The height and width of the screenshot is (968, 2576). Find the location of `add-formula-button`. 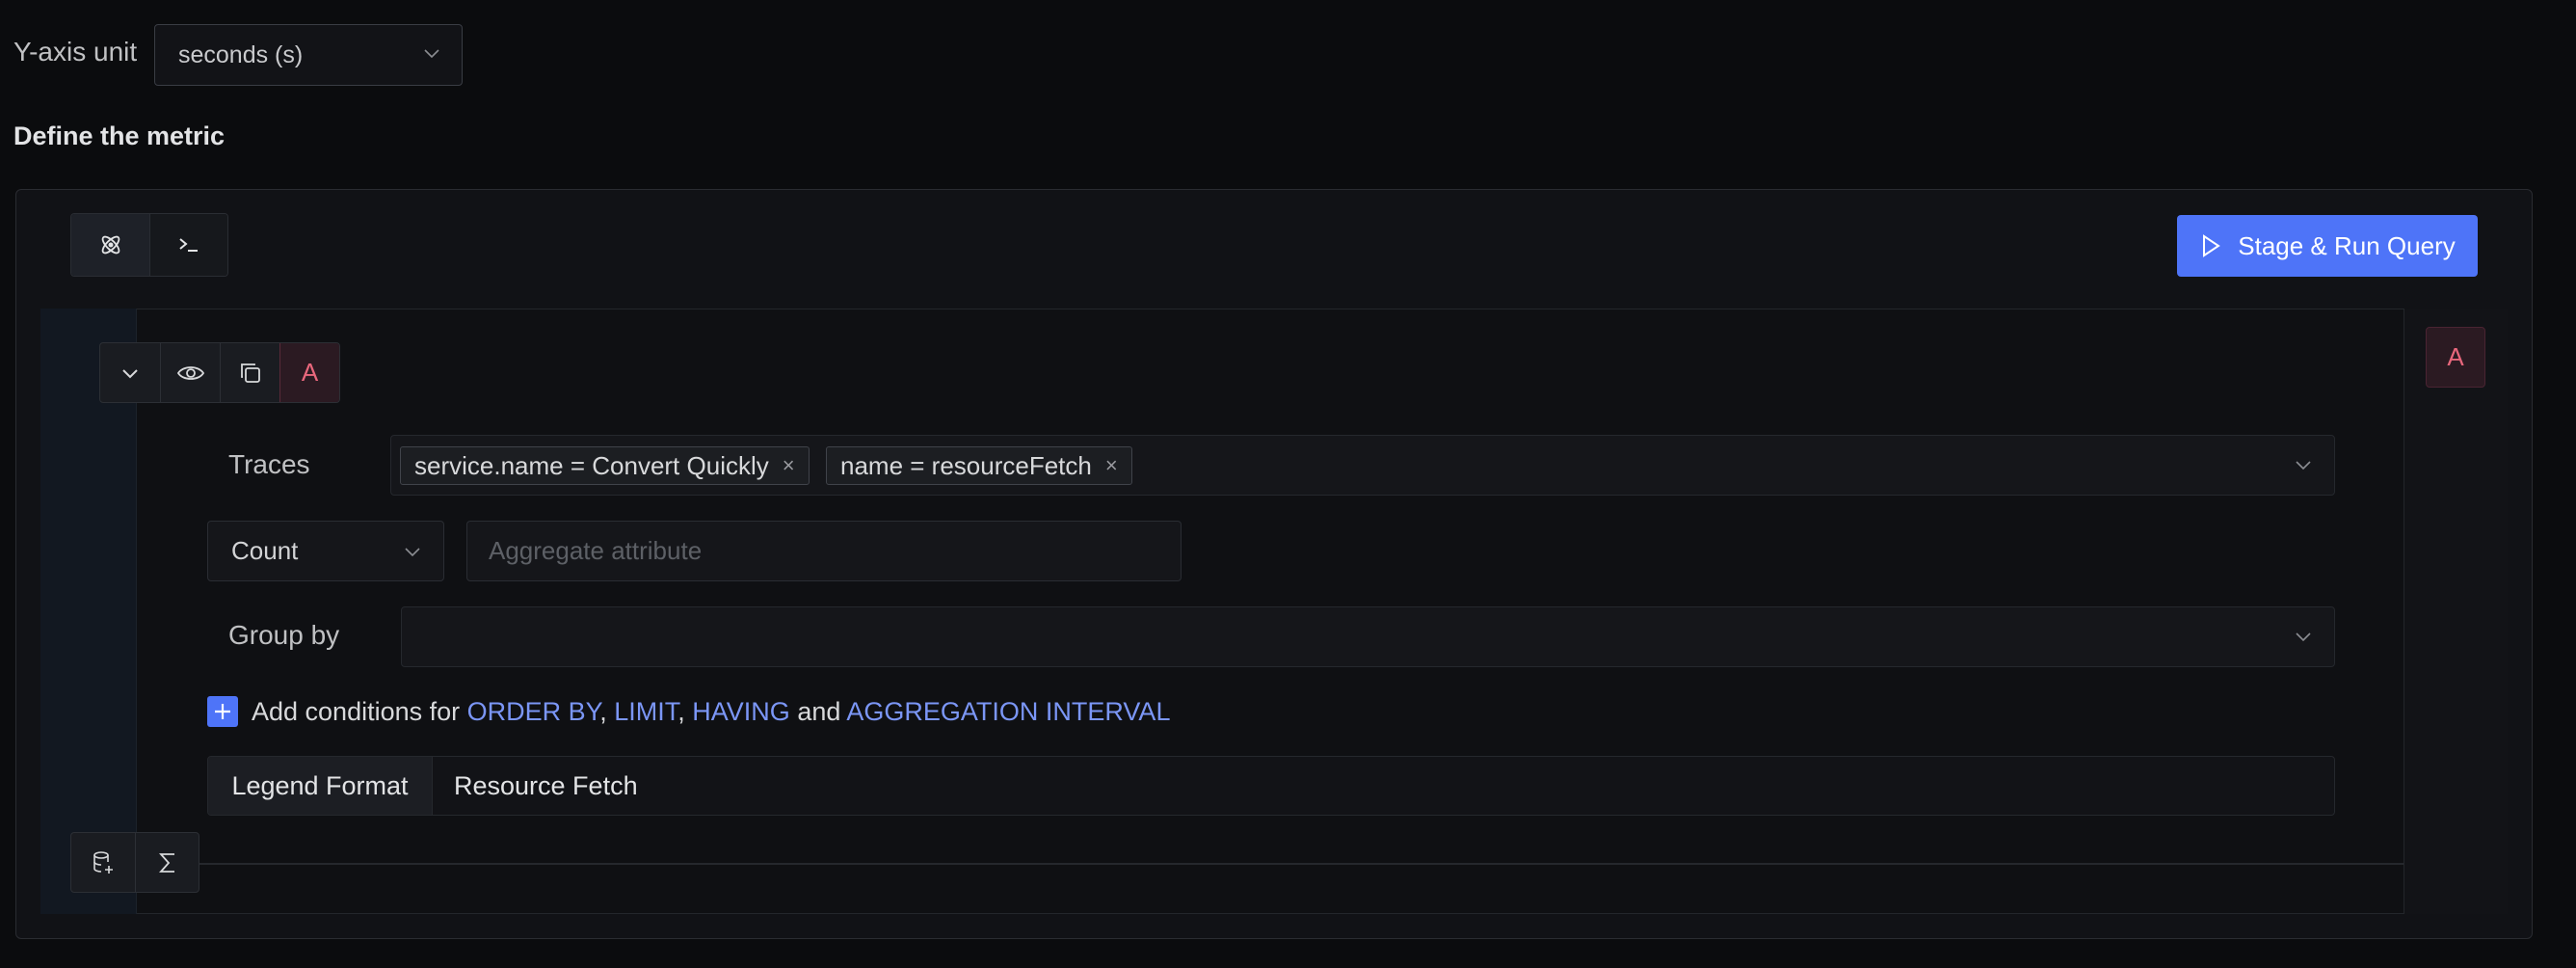

add-formula-button is located at coordinates (167, 862).